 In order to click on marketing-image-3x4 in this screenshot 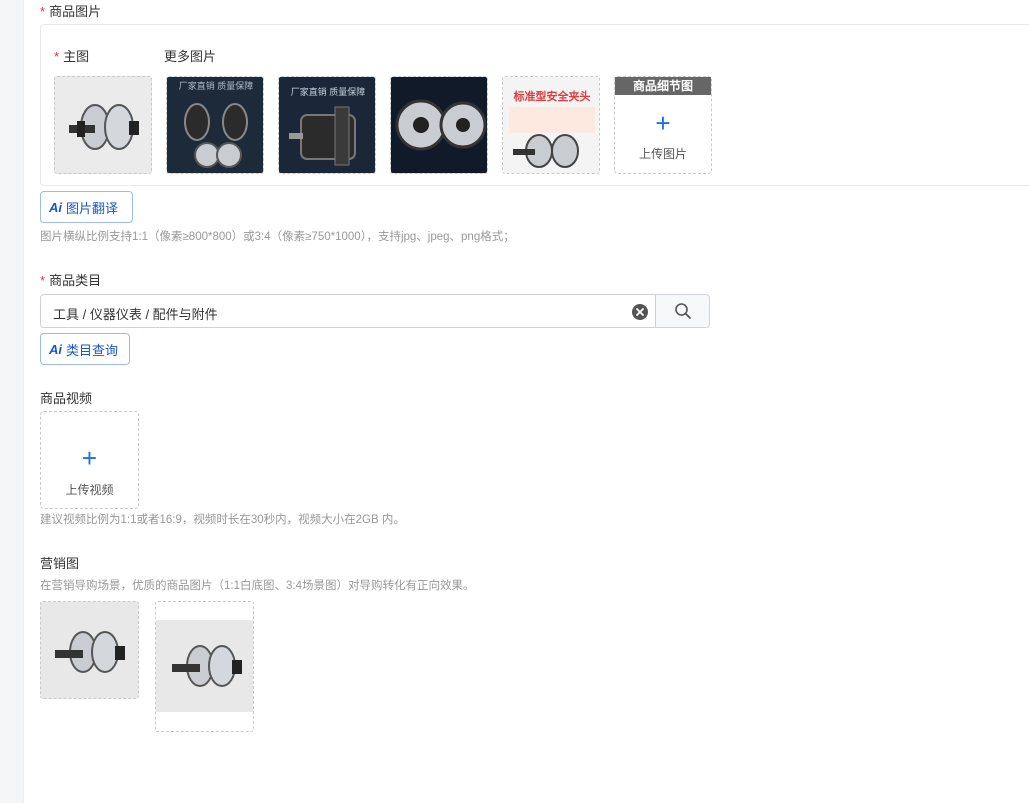, I will do `click(204, 666)`.